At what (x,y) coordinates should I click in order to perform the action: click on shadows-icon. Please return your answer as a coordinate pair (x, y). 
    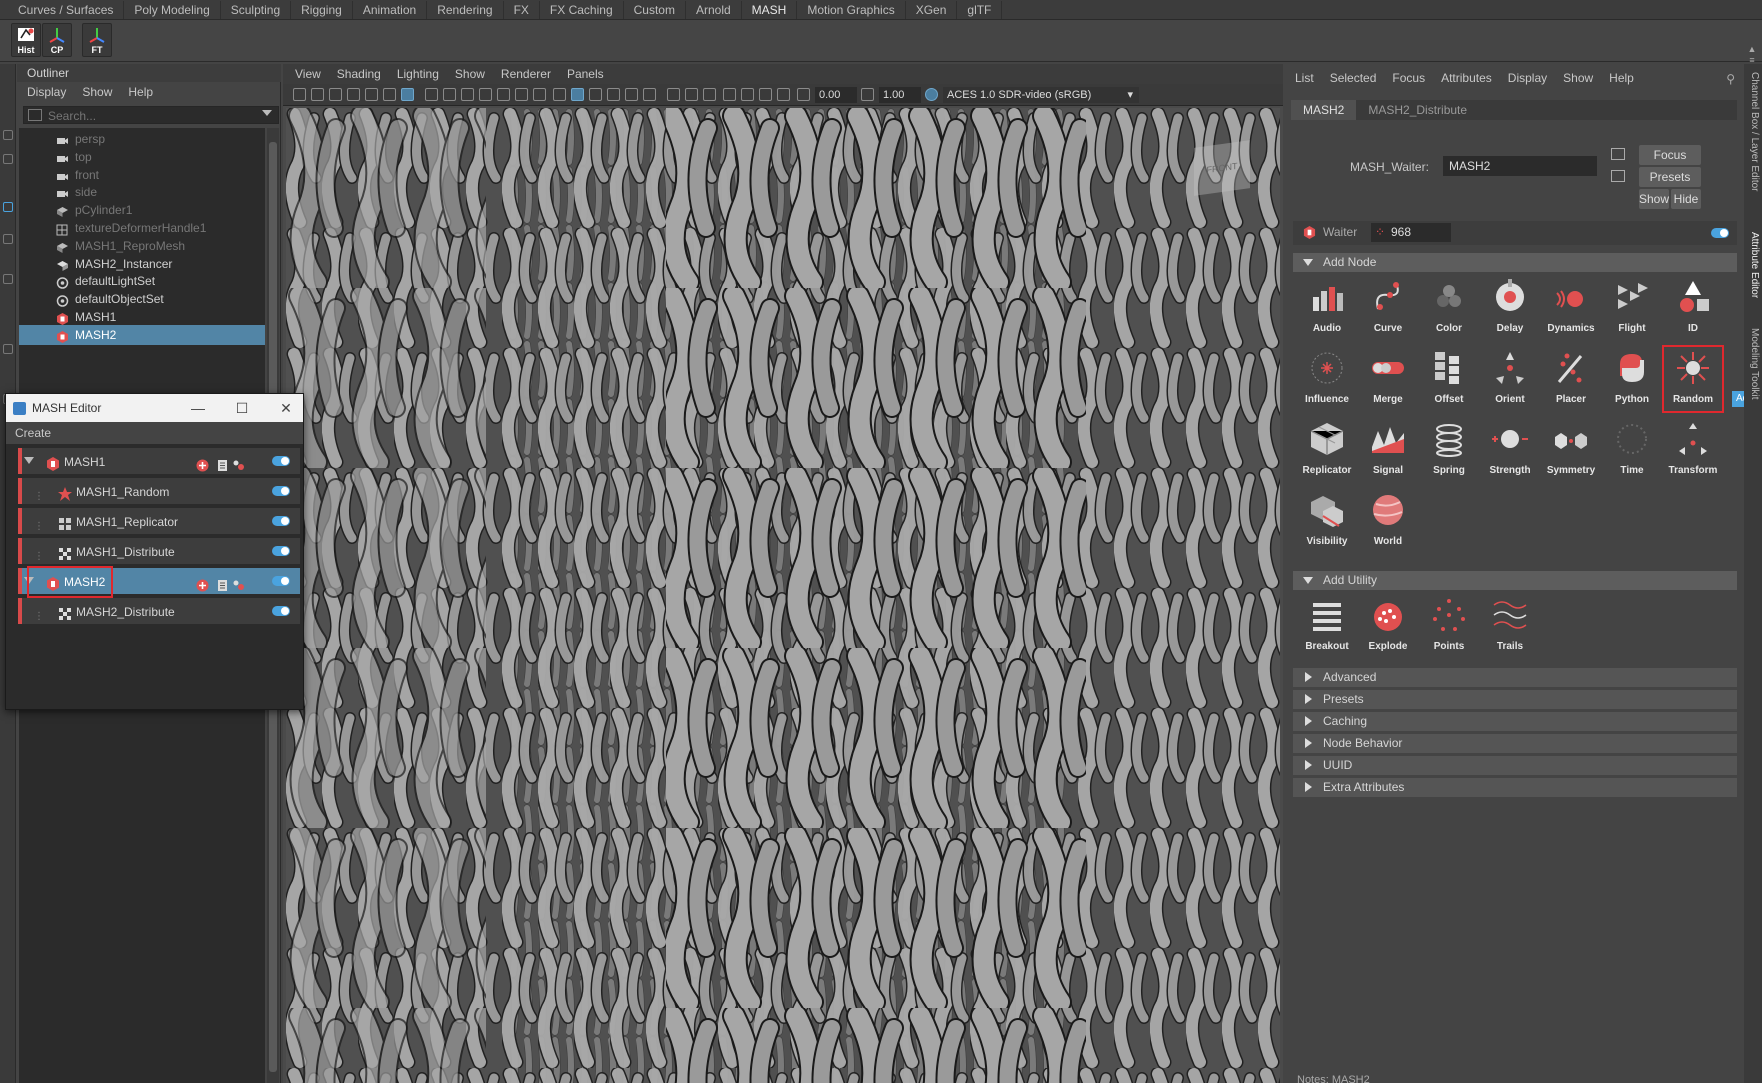
    Looking at the image, I should click on (649, 94).